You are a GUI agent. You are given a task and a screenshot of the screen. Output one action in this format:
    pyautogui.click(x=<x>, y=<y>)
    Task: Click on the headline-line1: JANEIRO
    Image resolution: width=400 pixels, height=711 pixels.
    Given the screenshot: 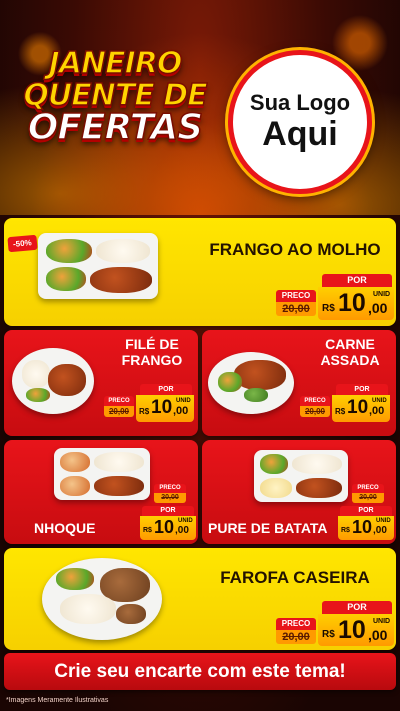 What is the action you would take?
    pyautogui.click(x=115, y=63)
    